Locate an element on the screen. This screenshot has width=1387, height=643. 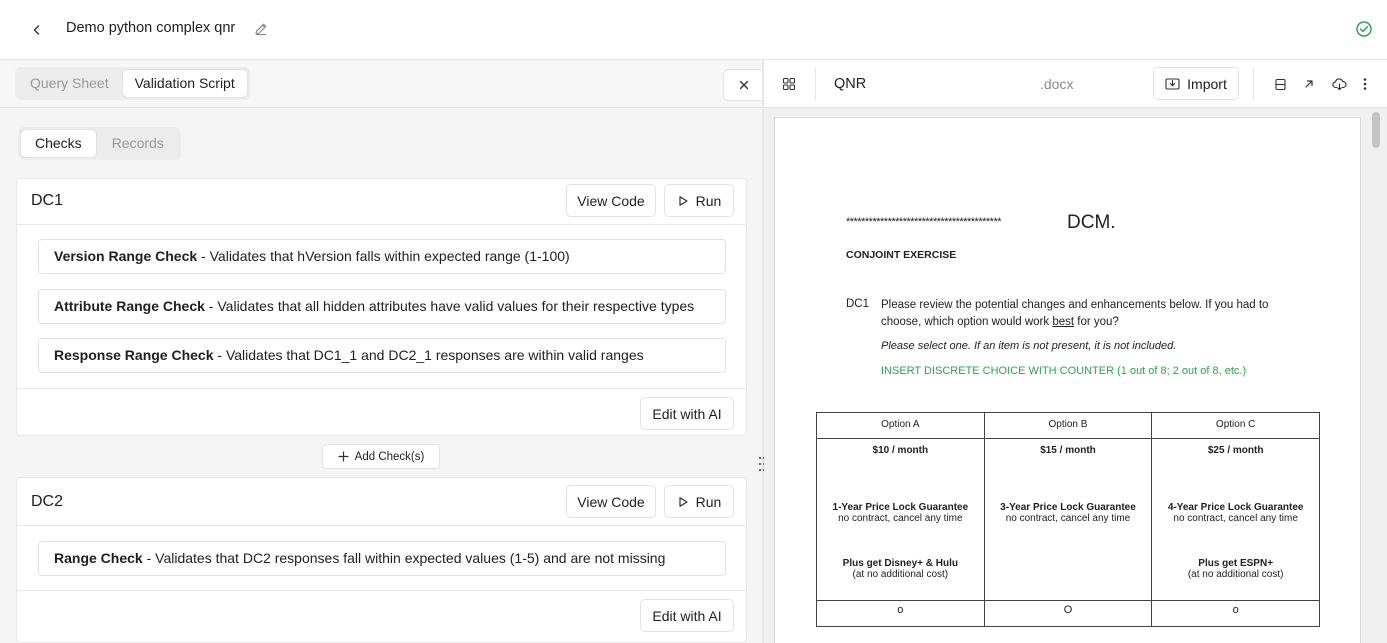
left-pane-header: Query Sheet Validation Script is located at coordinates (381, 84).